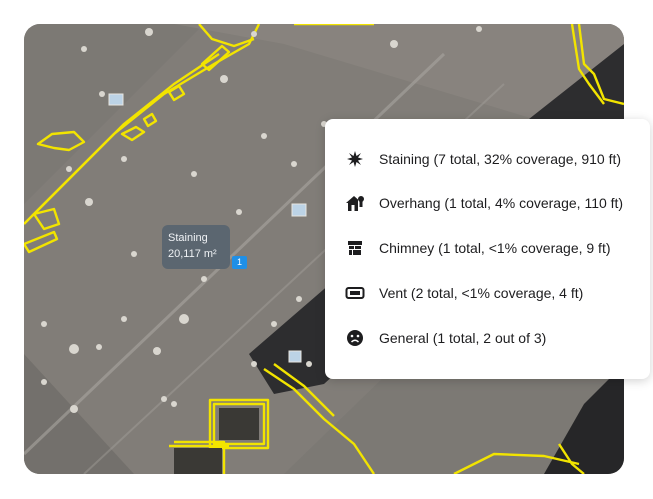  I want to click on legend-item-vent: Vent (2 total, <1% coverage, 4 ft), so click(464, 293).